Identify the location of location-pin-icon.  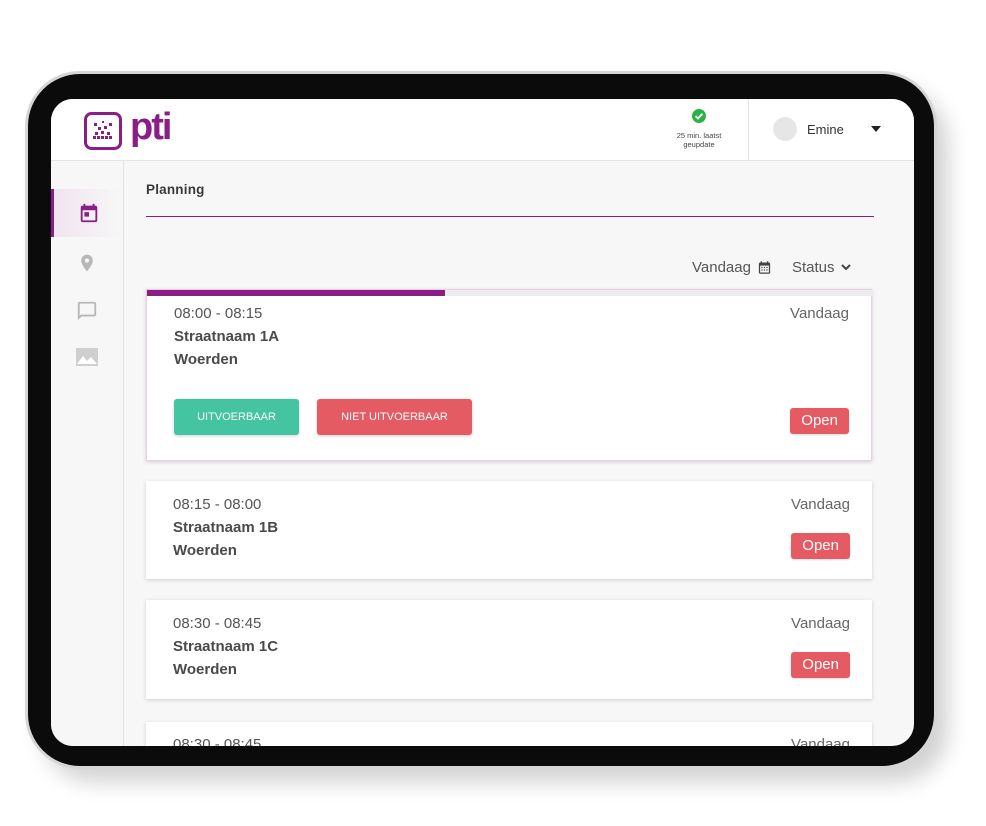
(87, 263).